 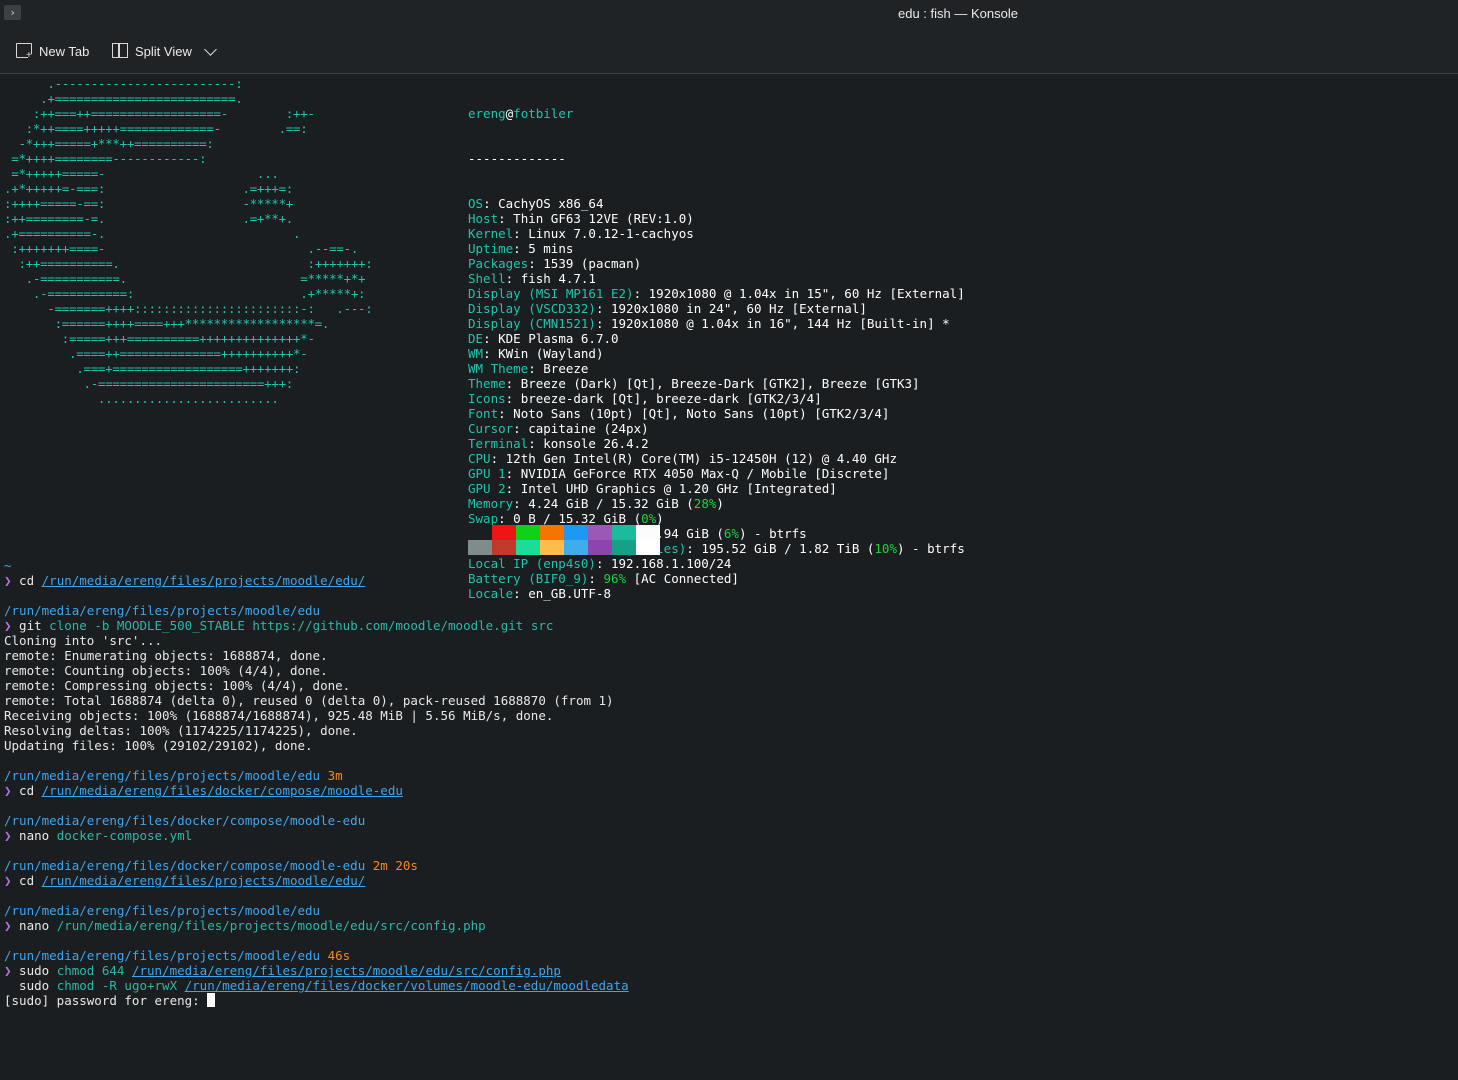 What do you see at coordinates (210, 49) in the screenshot?
I see `chevron-down-icon` at bounding box center [210, 49].